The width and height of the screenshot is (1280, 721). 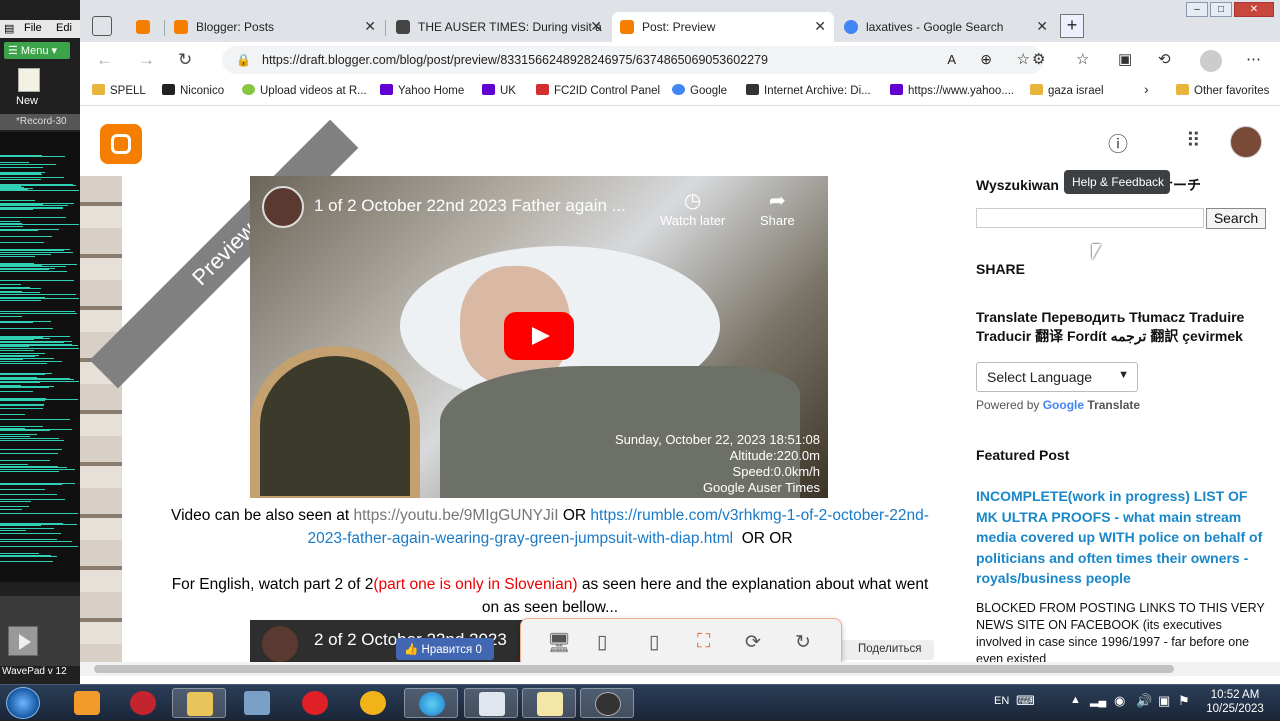 I want to click on share-button: ➦ Share, so click(x=777, y=208).